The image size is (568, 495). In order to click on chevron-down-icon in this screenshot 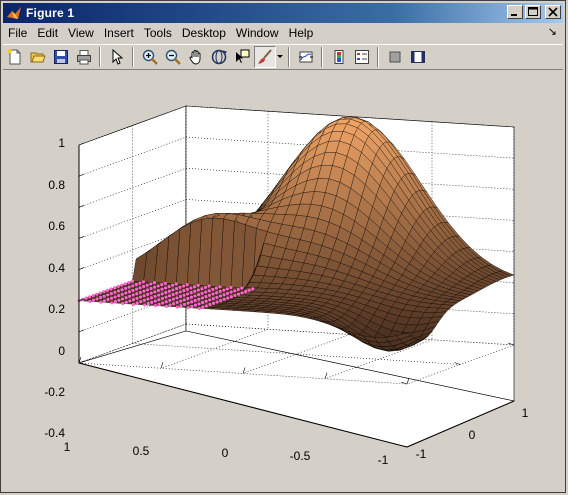, I will do `click(280, 56)`.